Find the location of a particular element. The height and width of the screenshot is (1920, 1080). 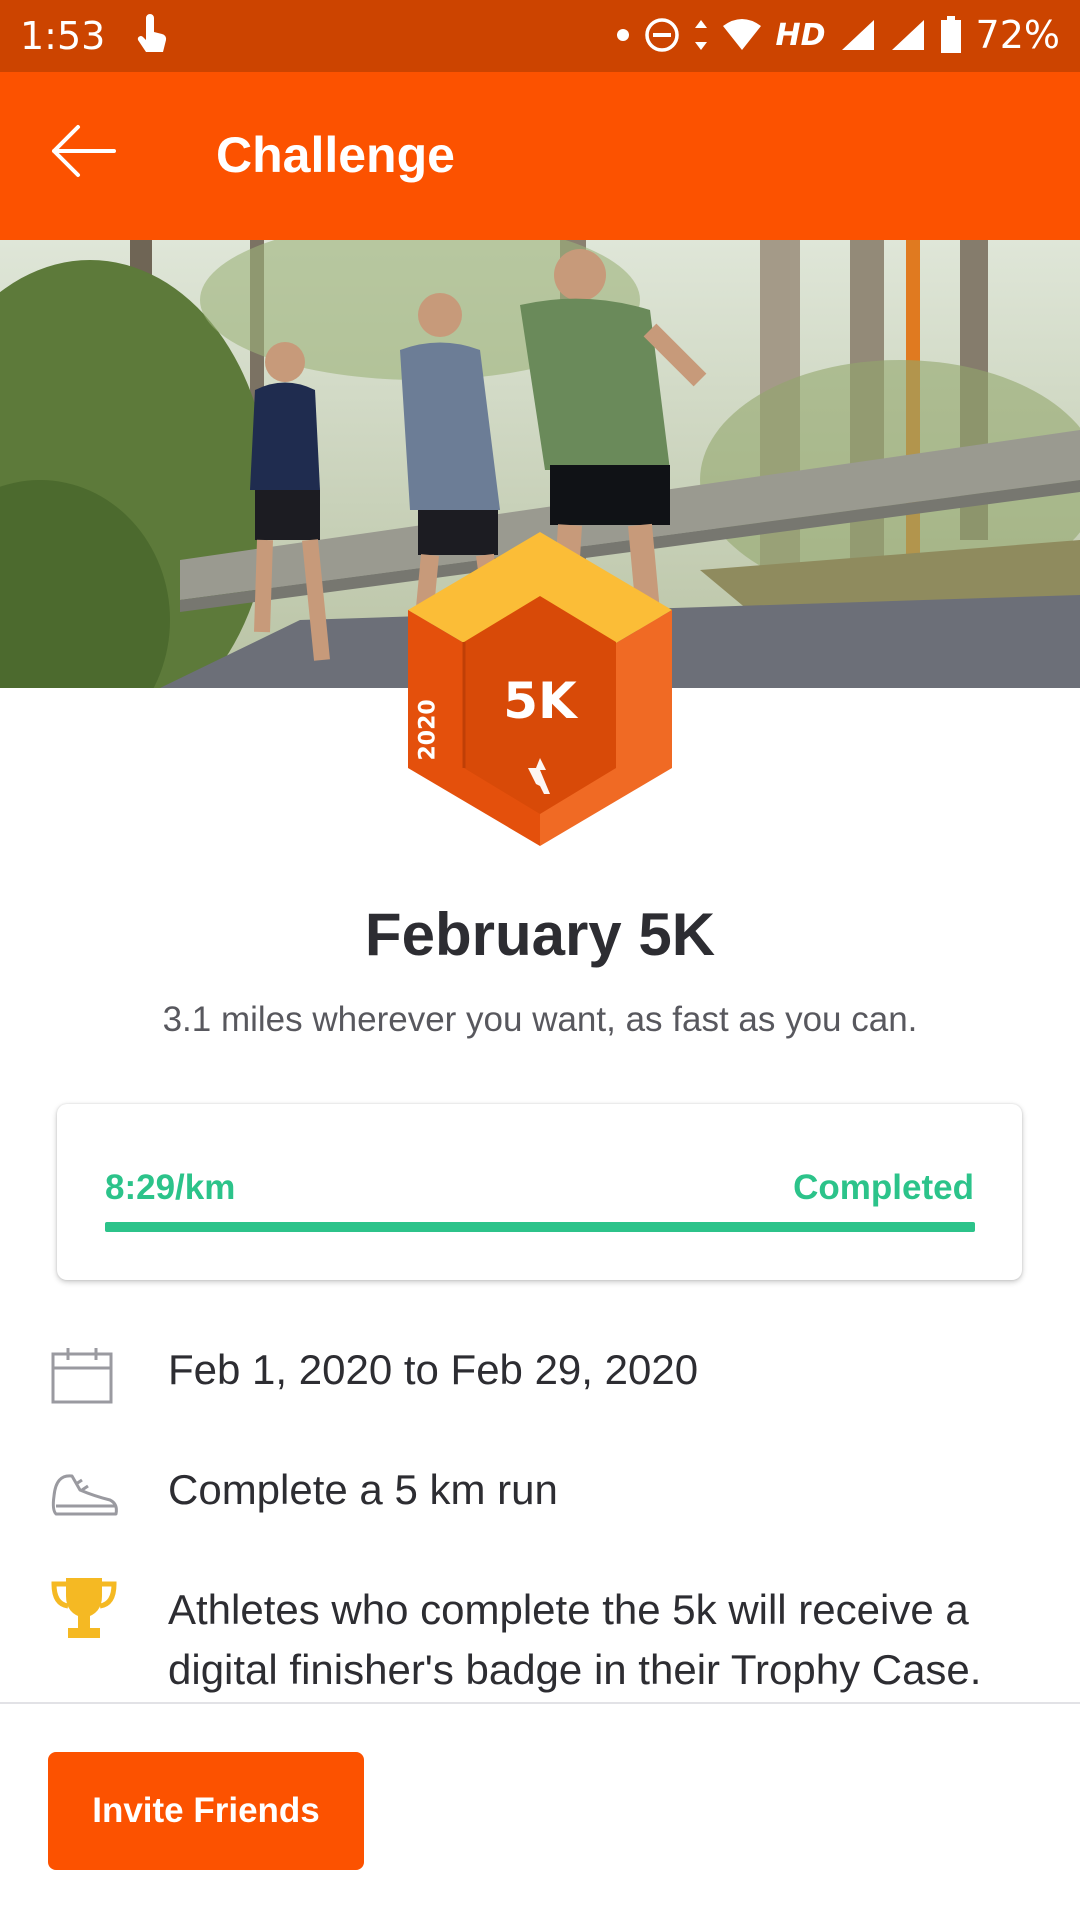

progress-bar is located at coordinates (540, 1227).